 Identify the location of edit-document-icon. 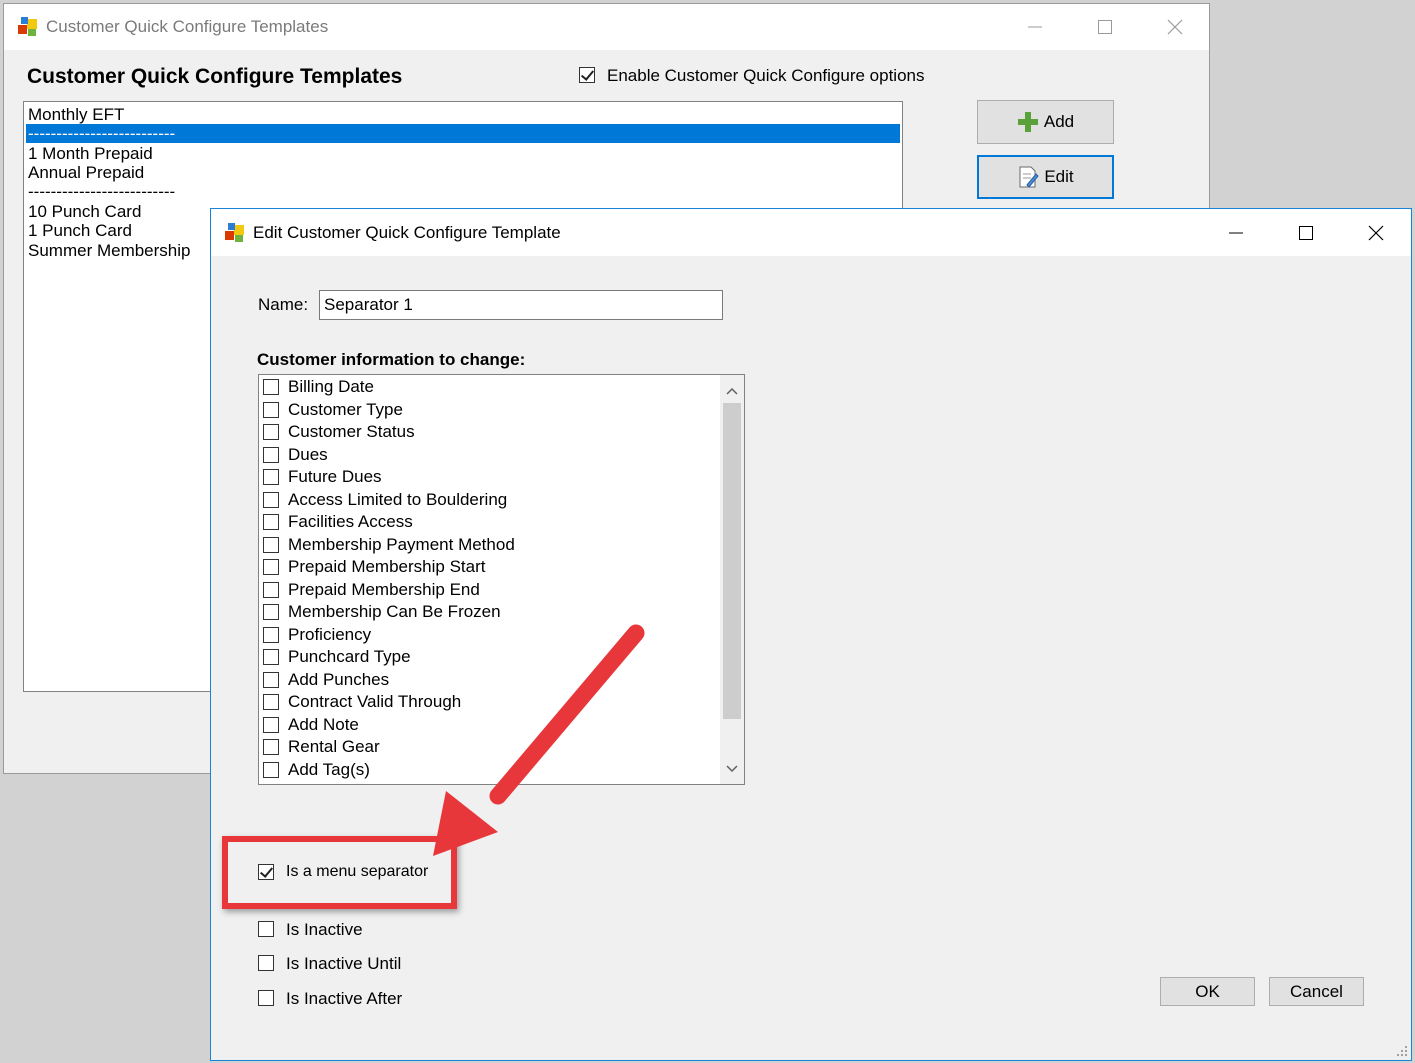
(1029, 177).